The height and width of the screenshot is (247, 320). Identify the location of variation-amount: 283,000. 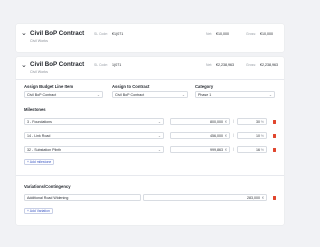
(253, 198).